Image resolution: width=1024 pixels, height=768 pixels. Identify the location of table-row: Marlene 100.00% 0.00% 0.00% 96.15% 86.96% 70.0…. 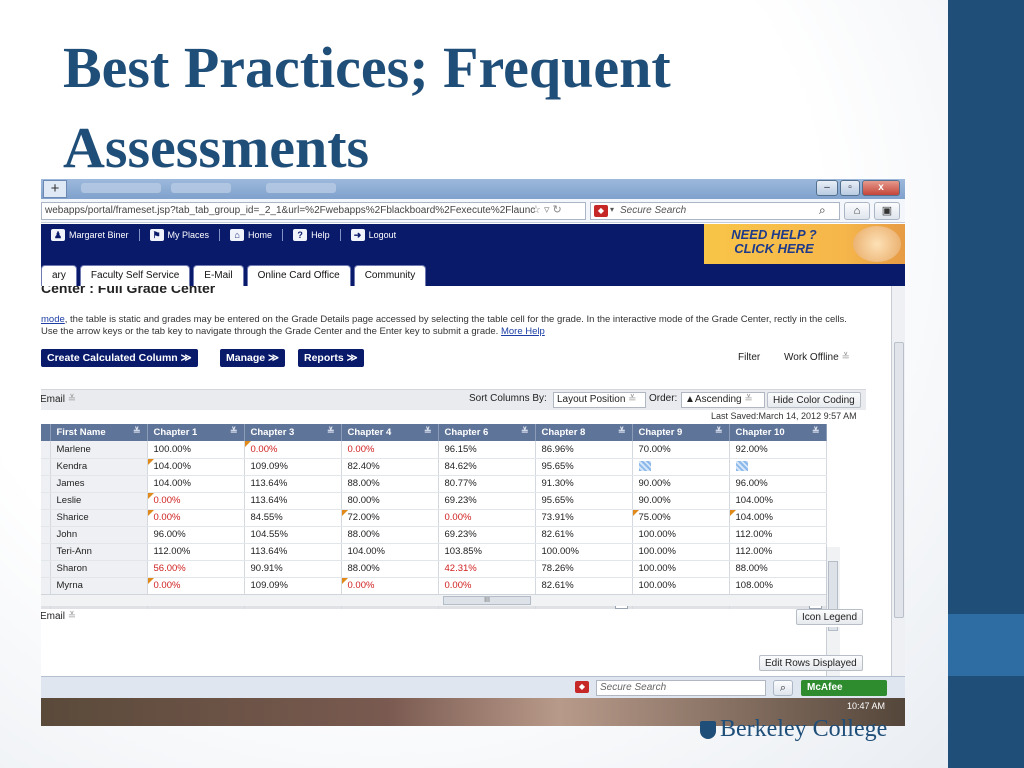
(441, 450).